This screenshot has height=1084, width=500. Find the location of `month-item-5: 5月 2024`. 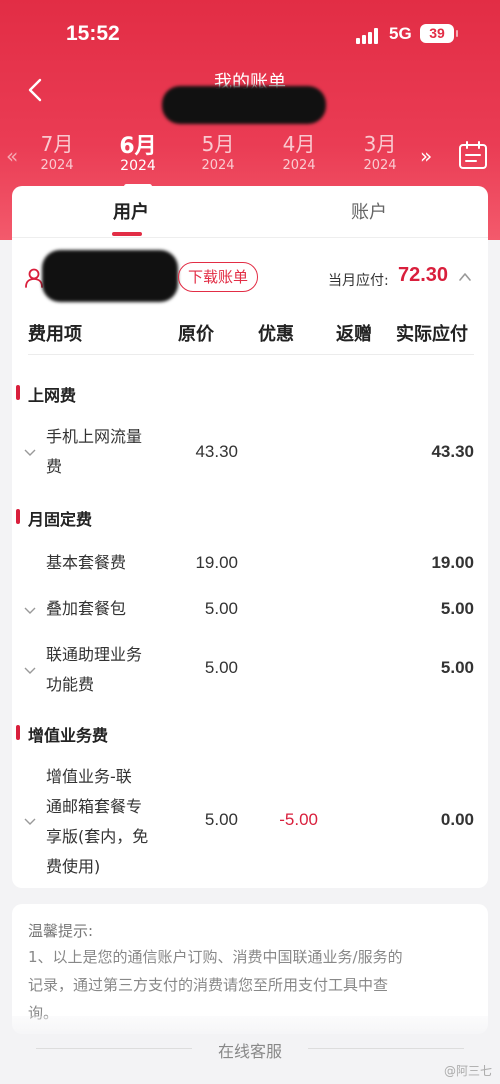

month-item-5: 5月 2024 is located at coordinates (218, 150).